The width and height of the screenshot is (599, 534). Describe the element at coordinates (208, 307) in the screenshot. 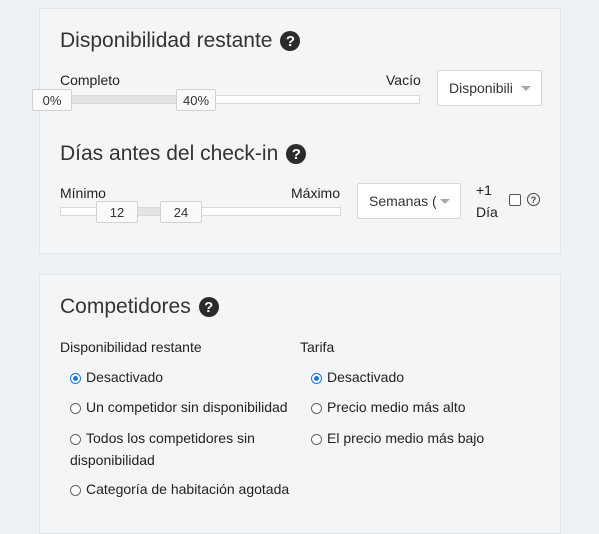

I see `competitors-help-icon: ?` at that location.